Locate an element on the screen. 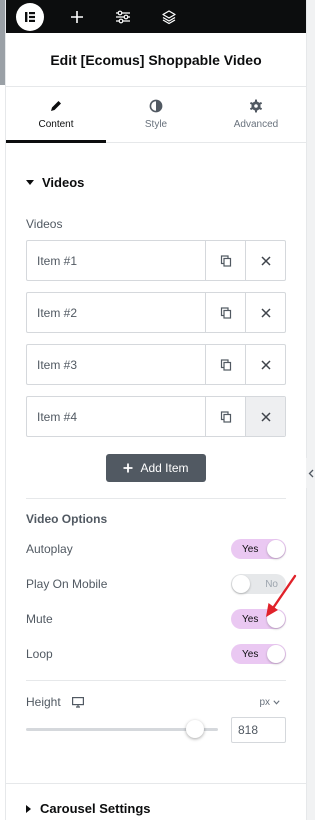 This screenshot has height=820, width=320. video-options-heading: Video Options is located at coordinates (67, 519).